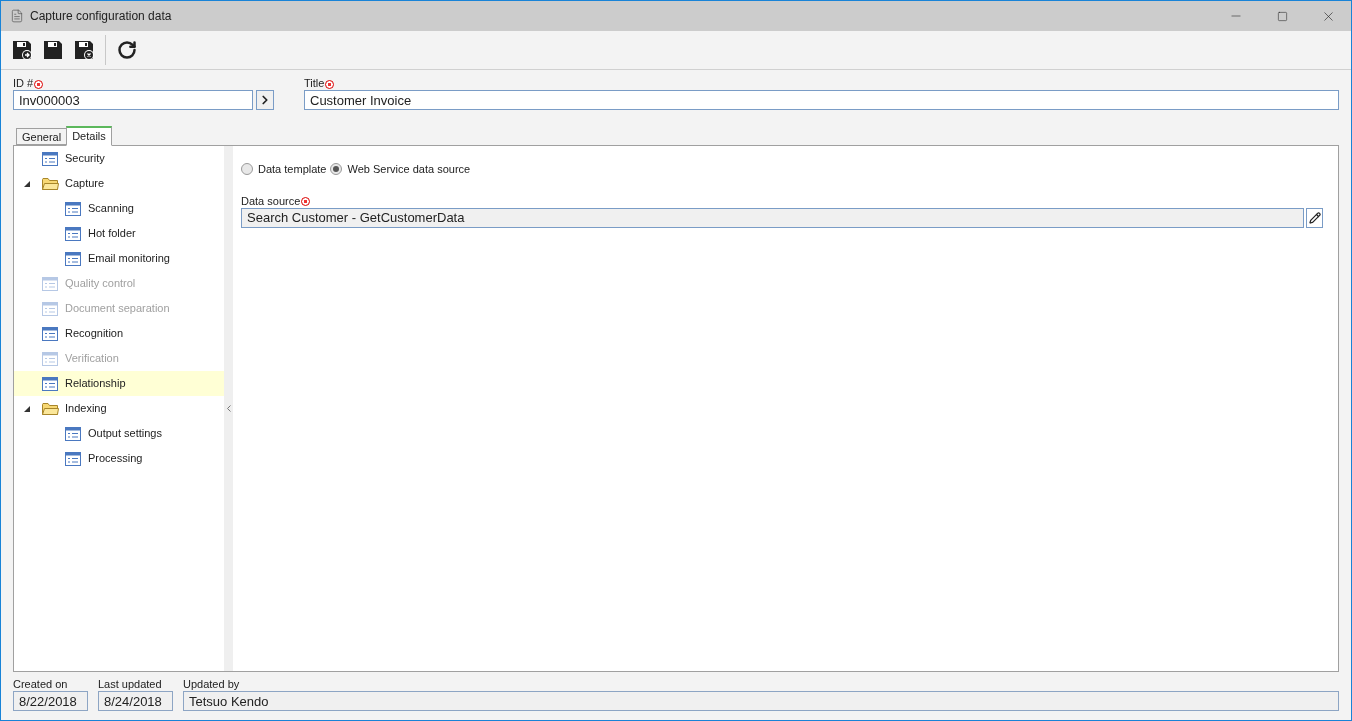 The height and width of the screenshot is (721, 1352). I want to click on document-icon, so click(17, 16).